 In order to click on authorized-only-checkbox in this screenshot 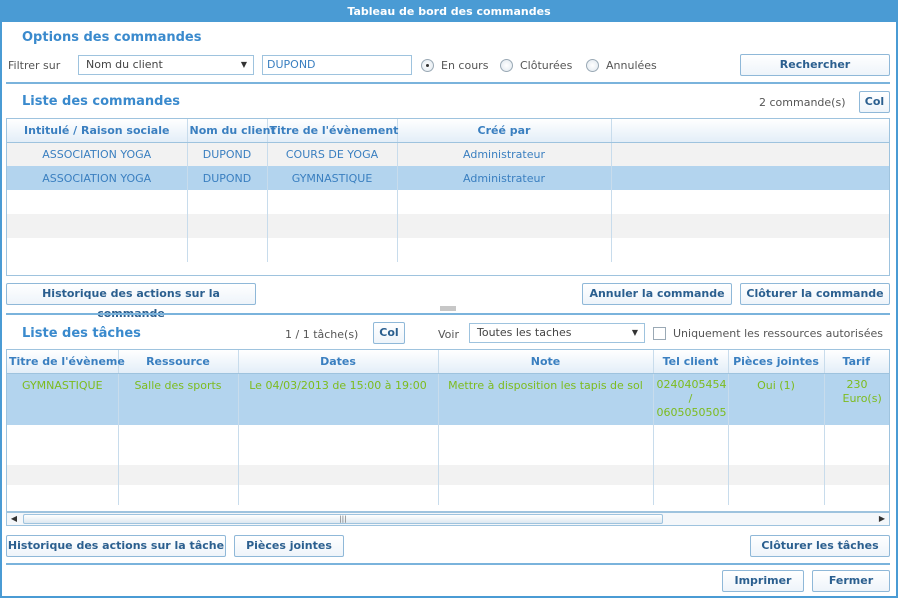, I will do `click(659, 333)`.